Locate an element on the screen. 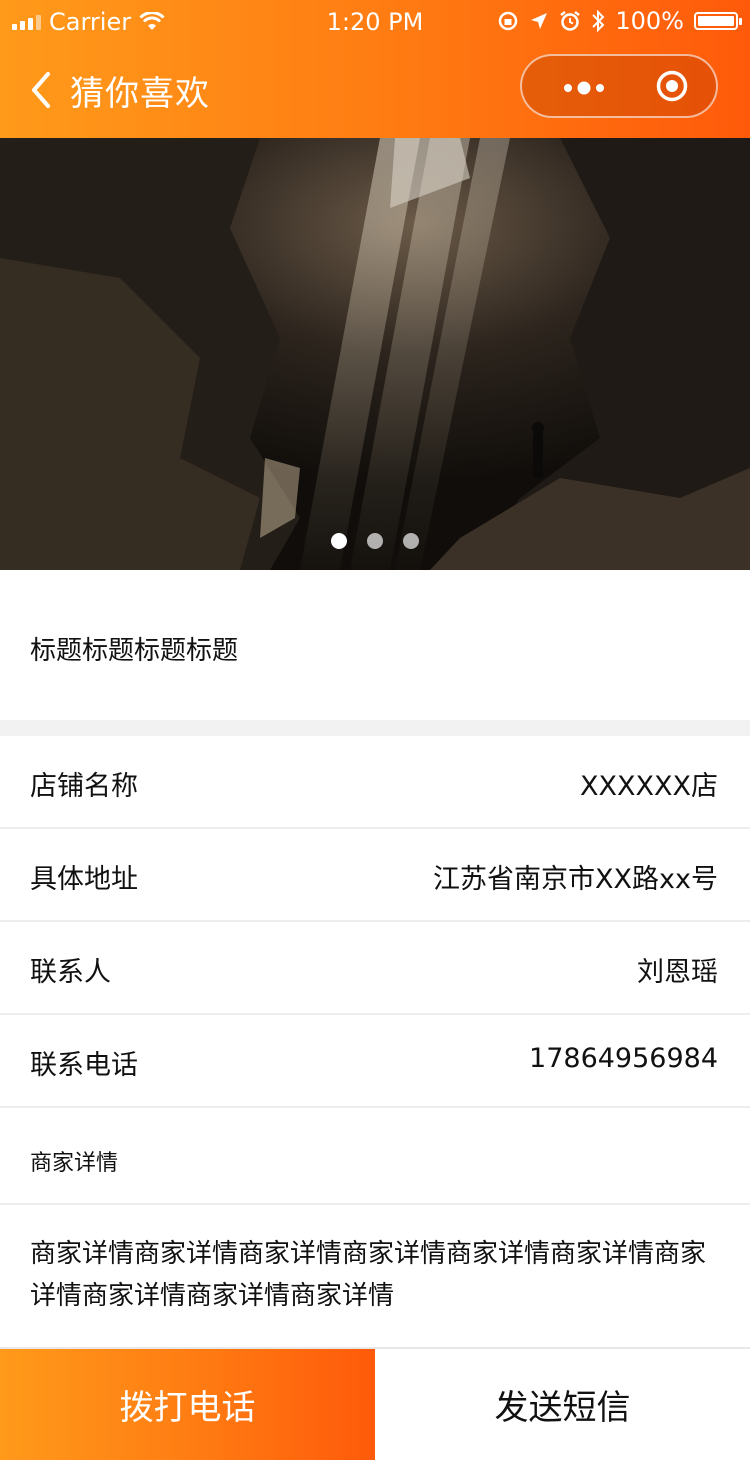  miniprogram-capsule is located at coordinates (619, 86).